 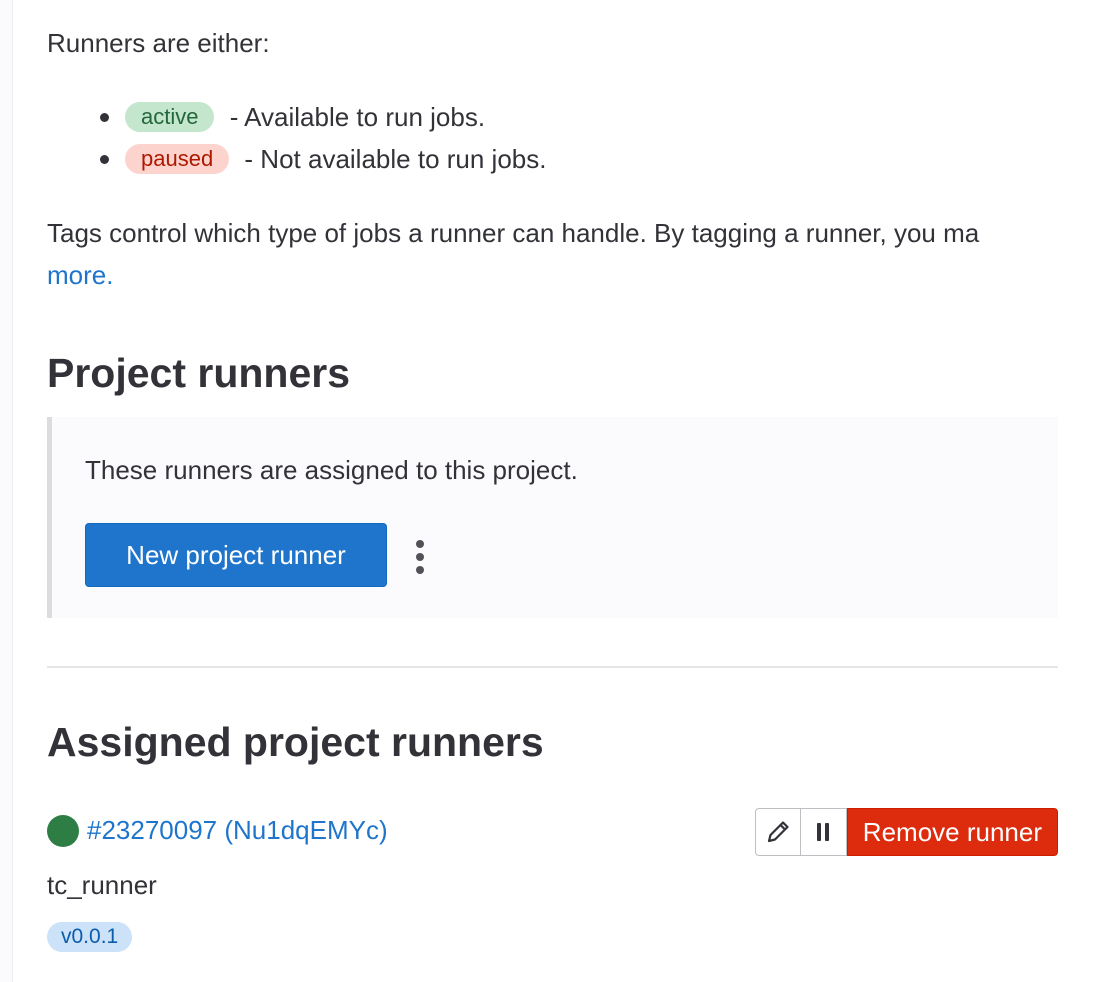 I want to click on runner-version-badge: v0.0.1, so click(x=90, y=937).